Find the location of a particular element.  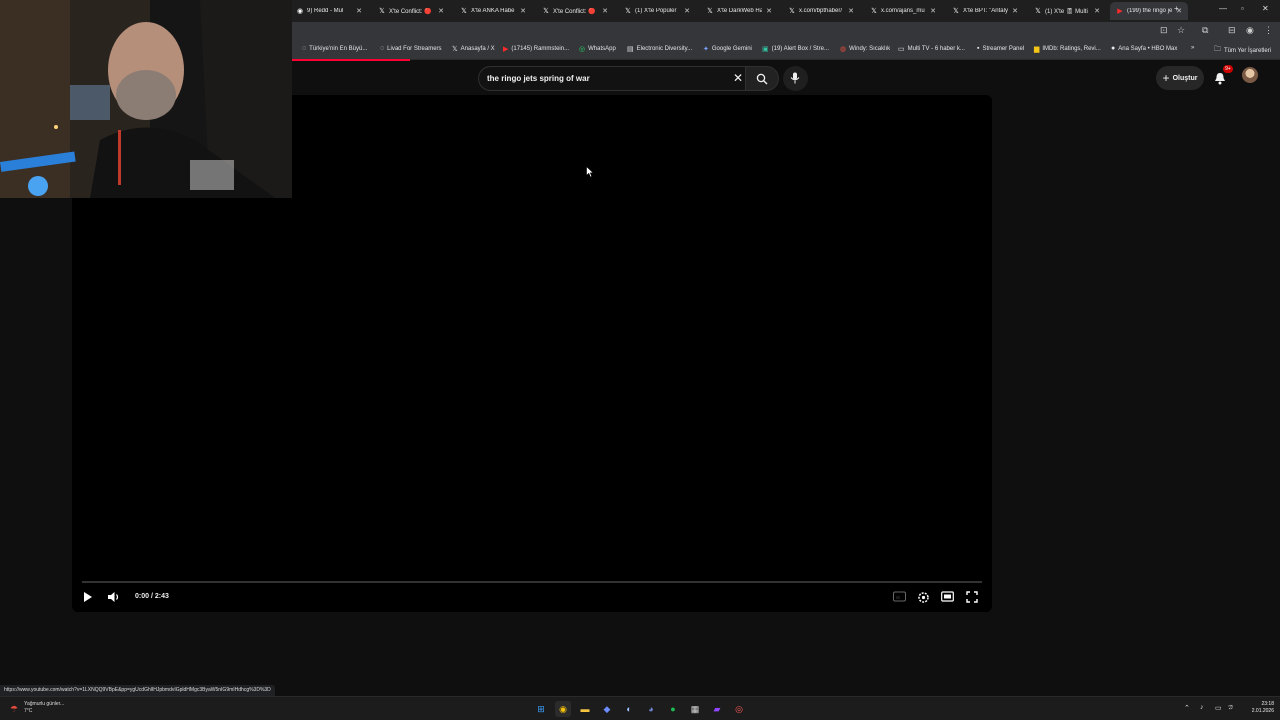

streamlabs-icon: ▣ is located at coordinates (765, 49).